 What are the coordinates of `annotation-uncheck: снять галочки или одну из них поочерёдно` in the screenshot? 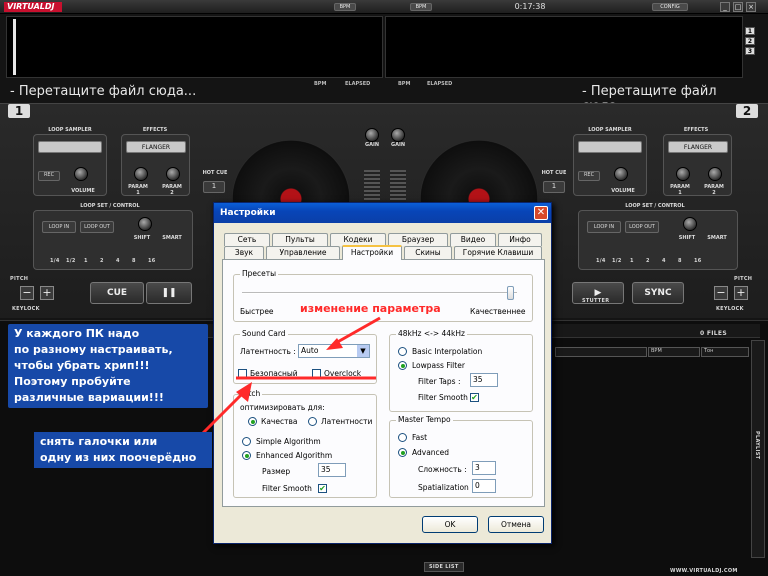 It's located at (123, 450).